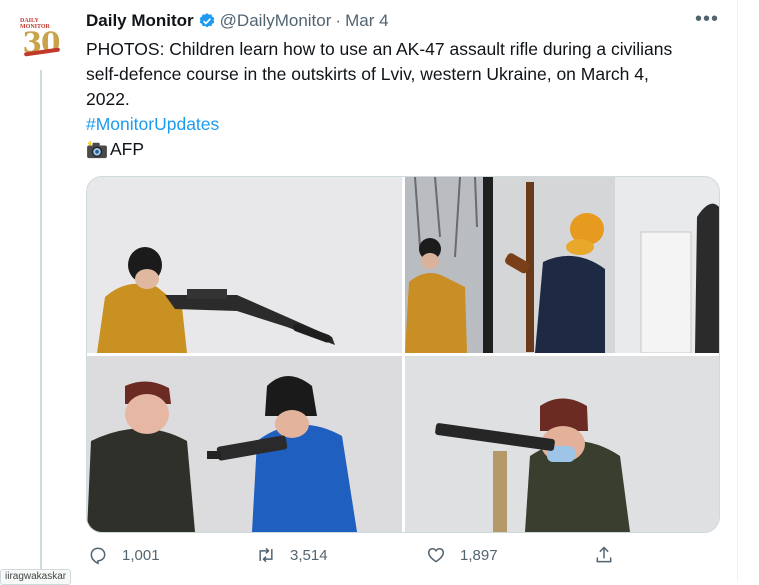  What do you see at coordinates (35, 24) in the screenshot?
I see `avatar-logo-top: DAILY MONITOR` at bounding box center [35, 24].